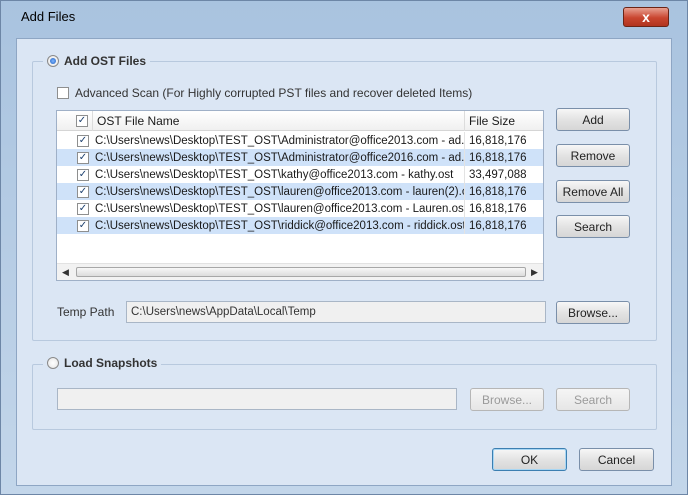  I want to click on search-button: Search, so click(593, 226).